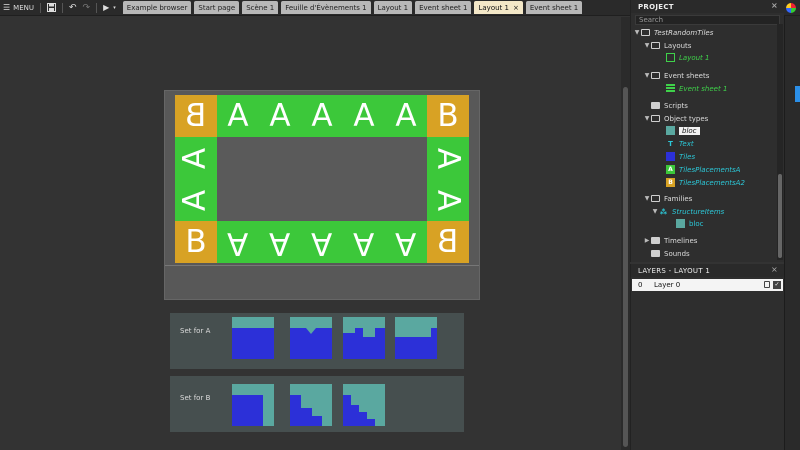 The image size is (800, 450). What do you see at coordinates (707, 20) in the screenshot?
I see `project-search-input: Search` at bounding box center [707, 20].